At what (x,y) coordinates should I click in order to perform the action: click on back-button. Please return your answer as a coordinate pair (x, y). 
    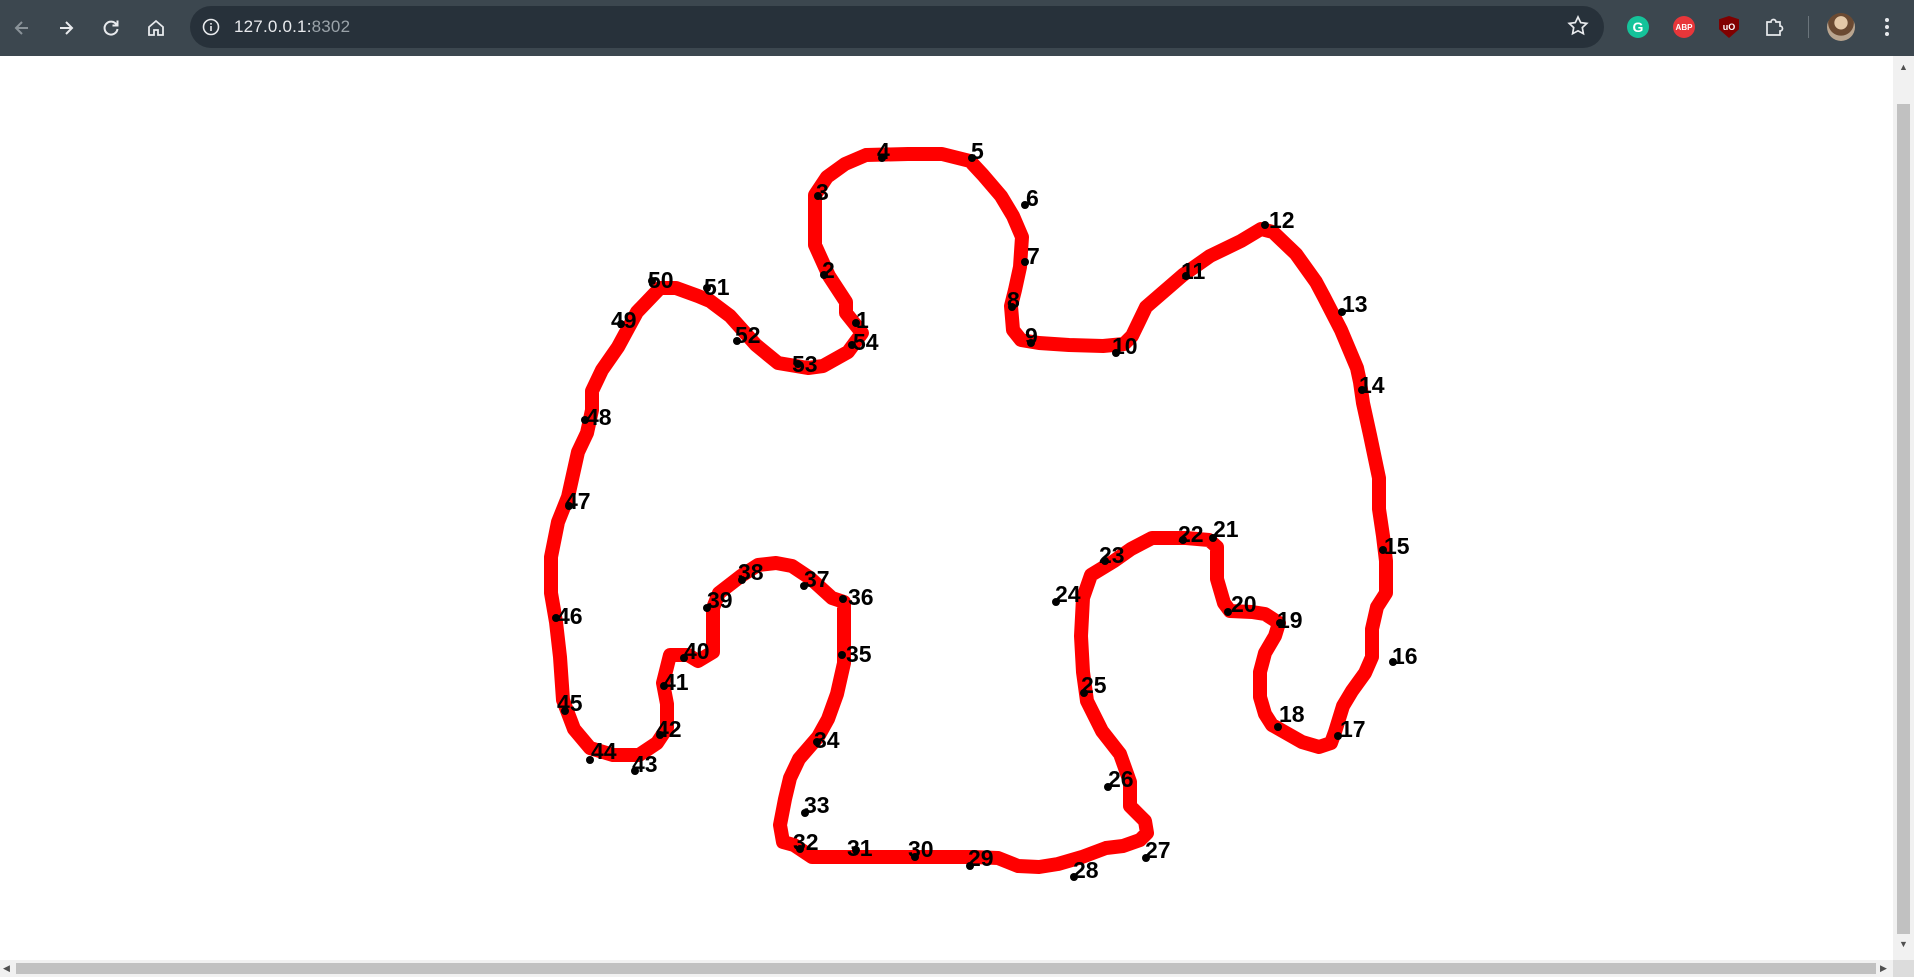
    Looking at the image, I should click on (22, 28).